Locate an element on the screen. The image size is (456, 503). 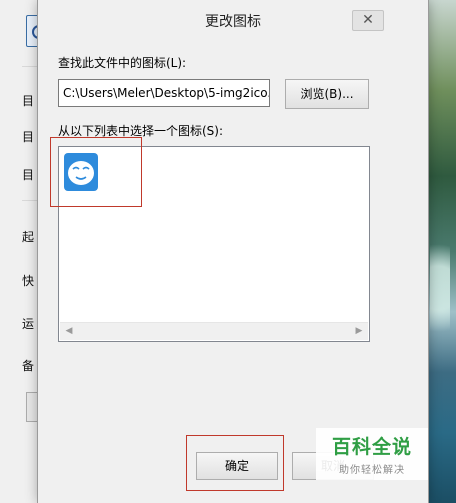
icon-highlight-box is located at coordinates (96, 172).